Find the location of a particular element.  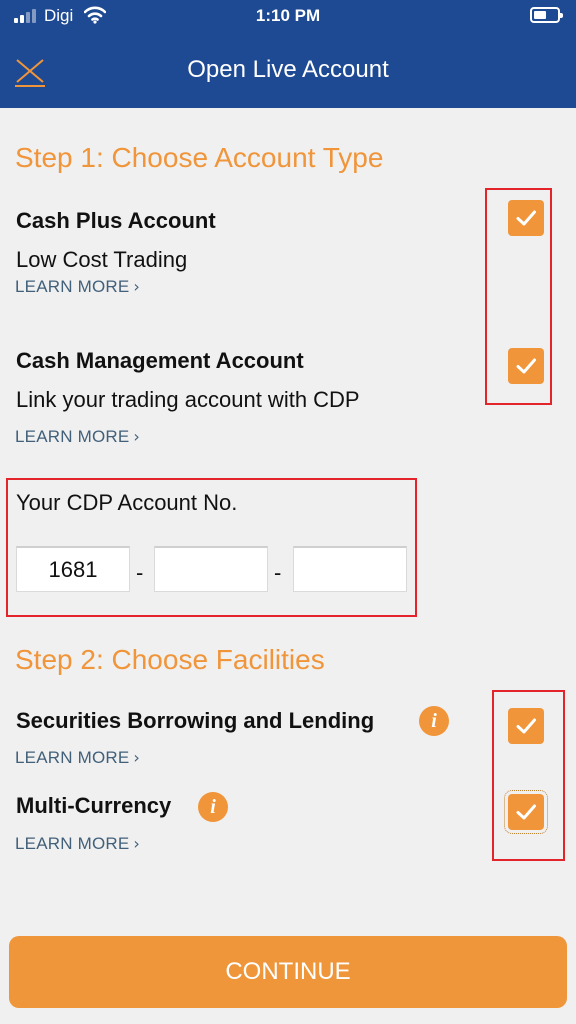

cash-plus-account-label: Cash Plus Account is located at coordinates (116, 220).